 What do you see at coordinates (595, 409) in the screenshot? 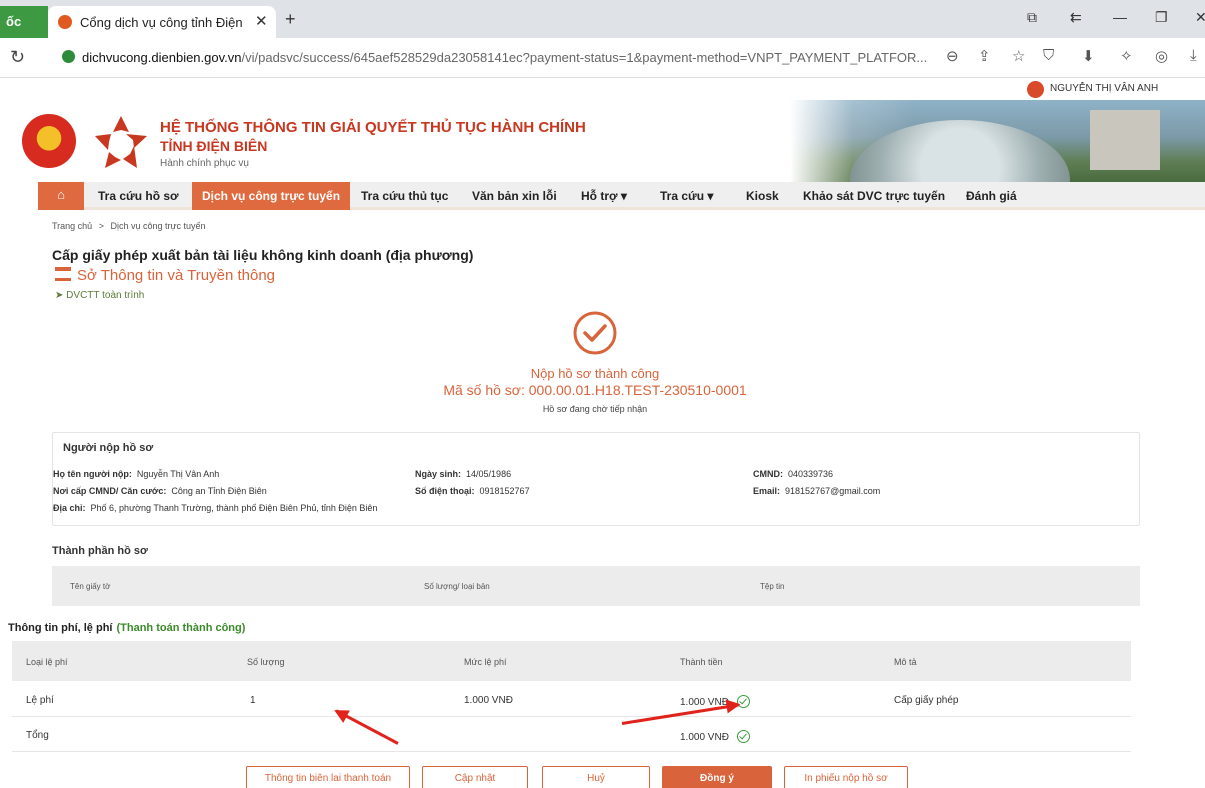
I see `file-status: Hồ sơ đang chờ tiếp nhận` at bounding box center [595, 409].